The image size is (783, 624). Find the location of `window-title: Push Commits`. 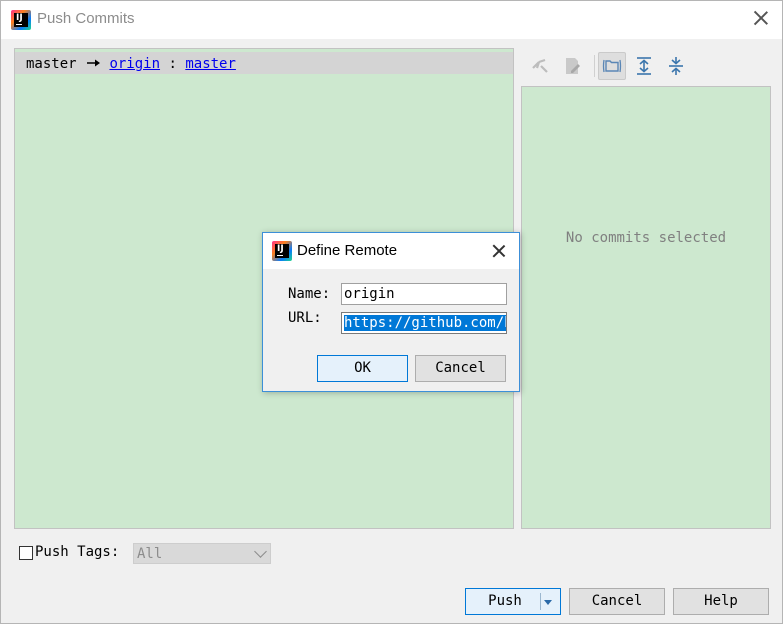

window-title: Push Commits is located at coordinates (86, 18).